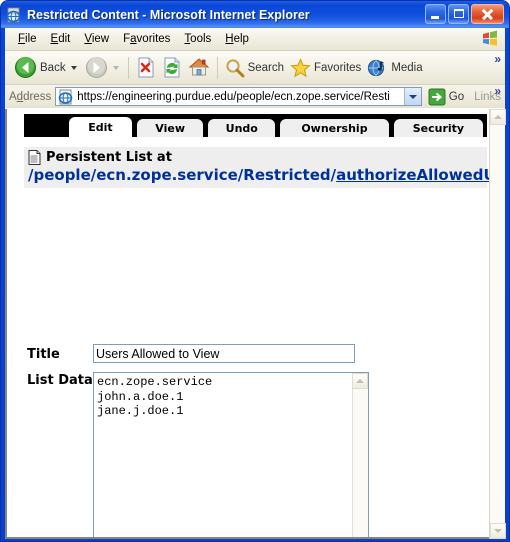 This screenshot has width=510, height=542. I want to click on stop-button, so click(146, 68).